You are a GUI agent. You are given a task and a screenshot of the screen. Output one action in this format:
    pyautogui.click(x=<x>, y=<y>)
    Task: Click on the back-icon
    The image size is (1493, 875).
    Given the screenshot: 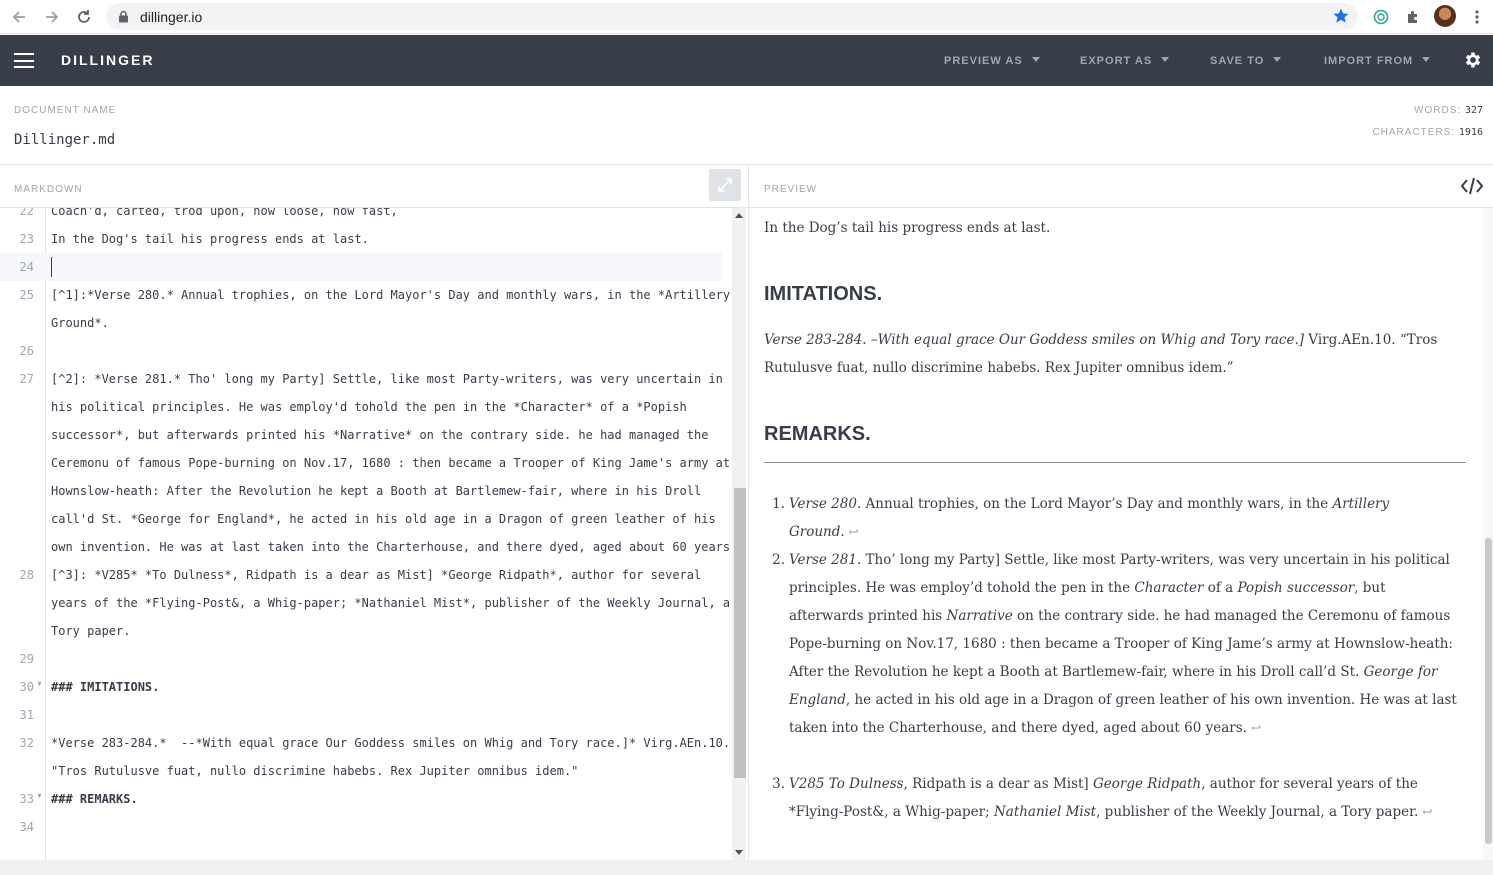 What is the action you would take?
    pyautogui.click(x=19, y=17)
    